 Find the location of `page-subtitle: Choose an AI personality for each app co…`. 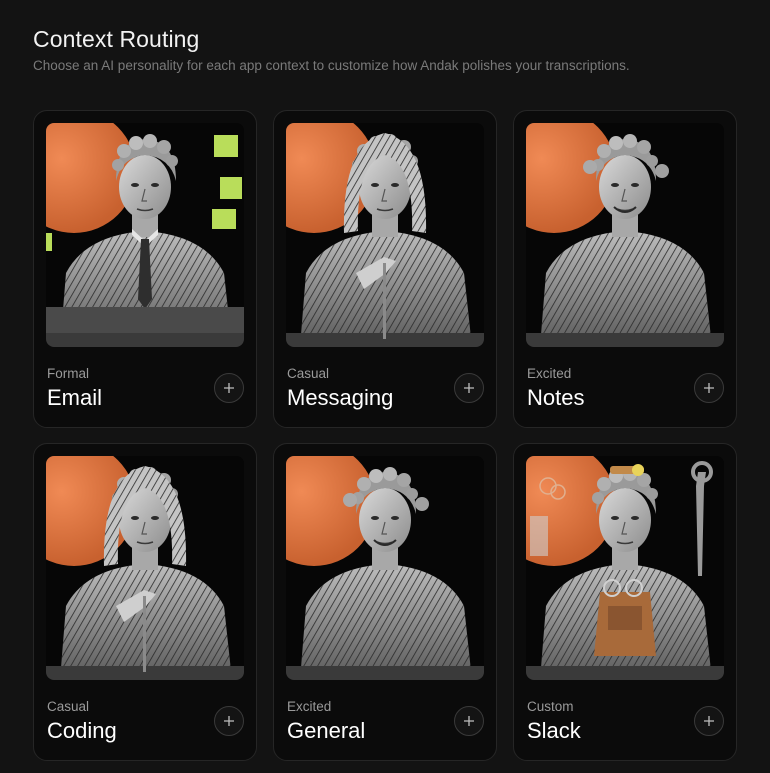

page-subtitle: Choose an AI personality for each app co… is located at coordinates (331, 65).